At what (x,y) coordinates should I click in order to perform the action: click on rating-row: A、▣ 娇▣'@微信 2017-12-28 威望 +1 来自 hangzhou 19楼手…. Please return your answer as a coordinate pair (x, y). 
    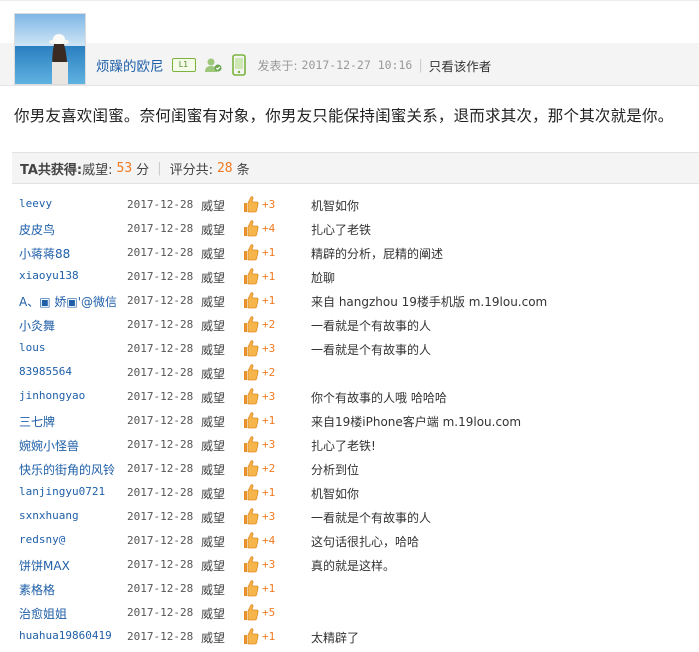
    Looking at the image, I should click on (355, 301).